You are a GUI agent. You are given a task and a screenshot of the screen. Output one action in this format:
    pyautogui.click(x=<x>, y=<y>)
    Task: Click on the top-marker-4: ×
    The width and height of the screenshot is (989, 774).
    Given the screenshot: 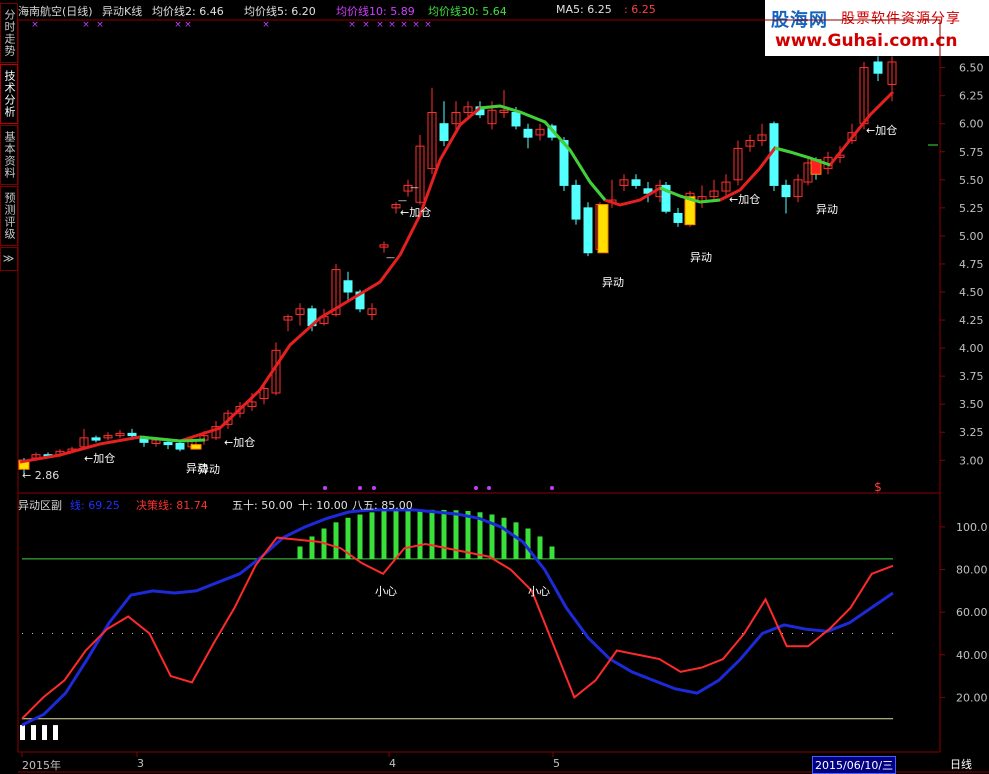 What is the action you would take?
    pyautogui.click(x=188, y=25)
    